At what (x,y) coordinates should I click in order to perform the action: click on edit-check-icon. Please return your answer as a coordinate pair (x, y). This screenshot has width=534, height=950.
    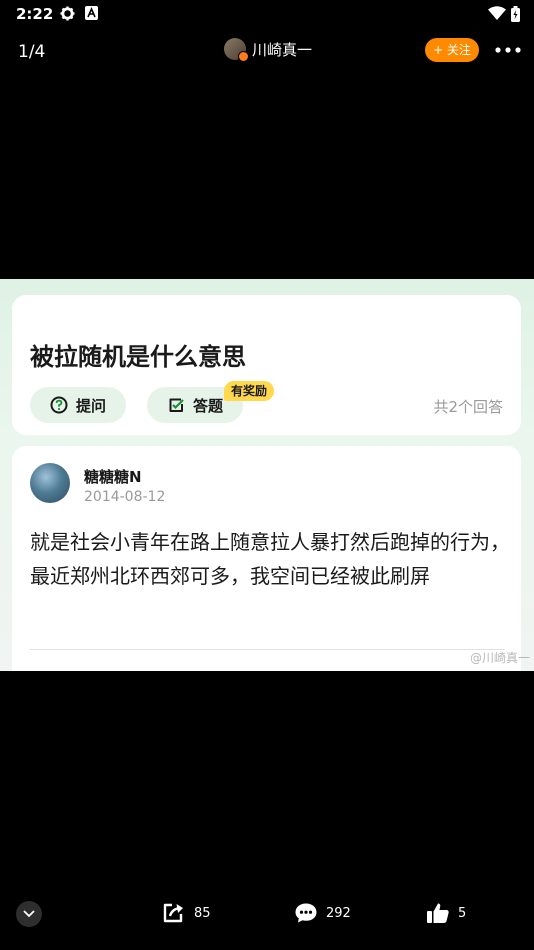
    Looking at the image, I should click on (176, 405).